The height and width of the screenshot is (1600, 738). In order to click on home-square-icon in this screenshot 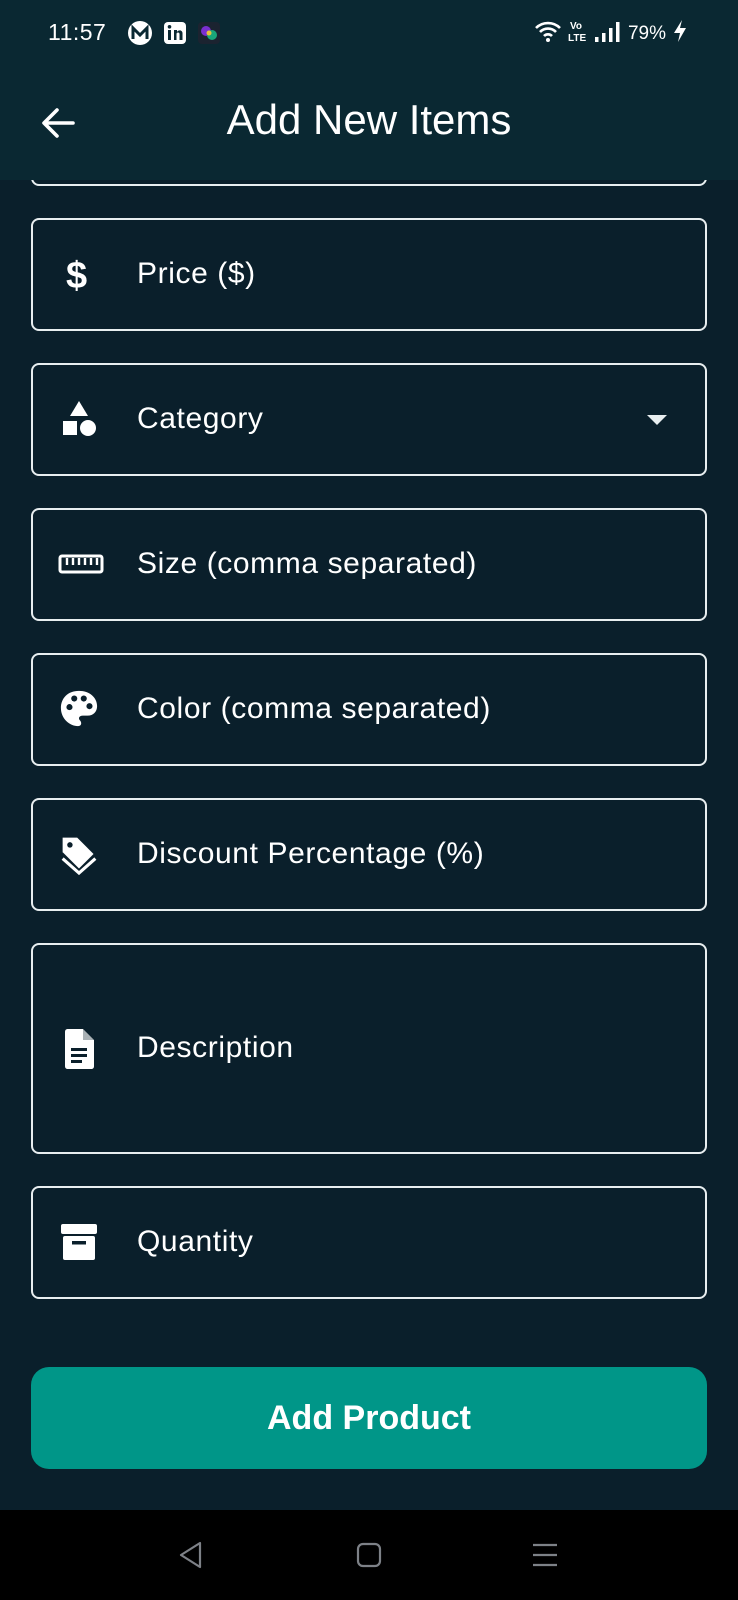, I will do `click(369, 1555)`.